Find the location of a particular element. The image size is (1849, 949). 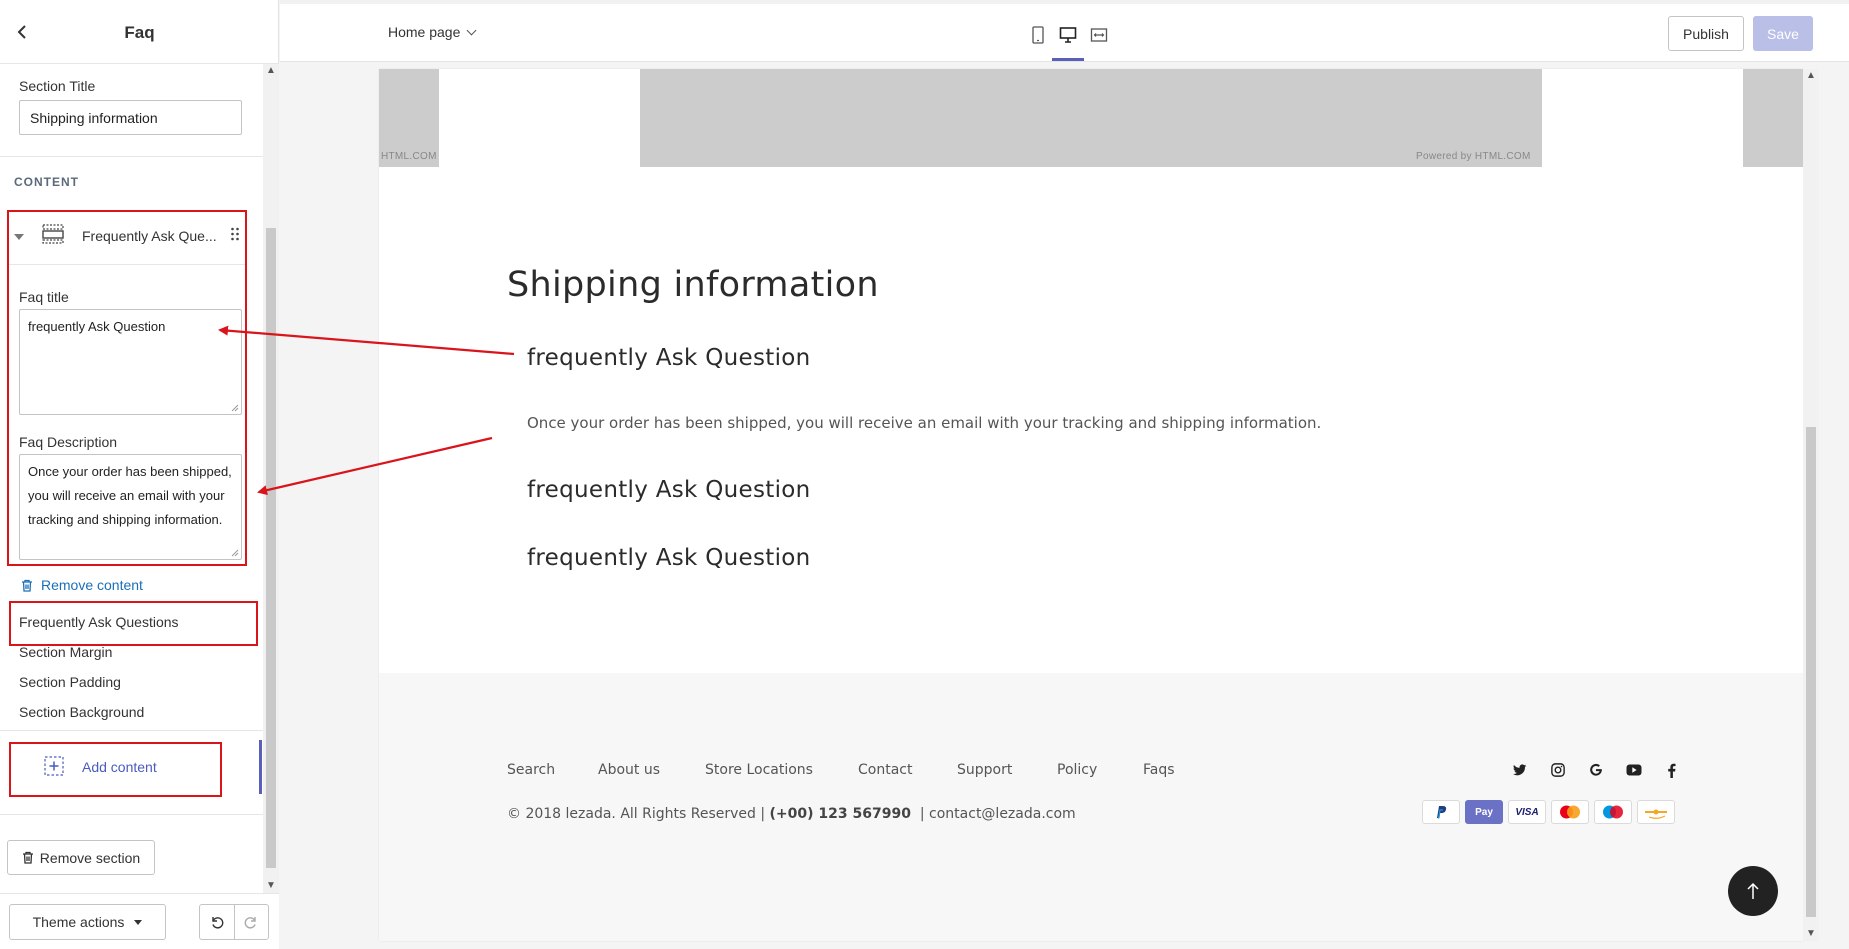

theme-actions-dropdown: Theme actions is located at coordinates (87, 922).